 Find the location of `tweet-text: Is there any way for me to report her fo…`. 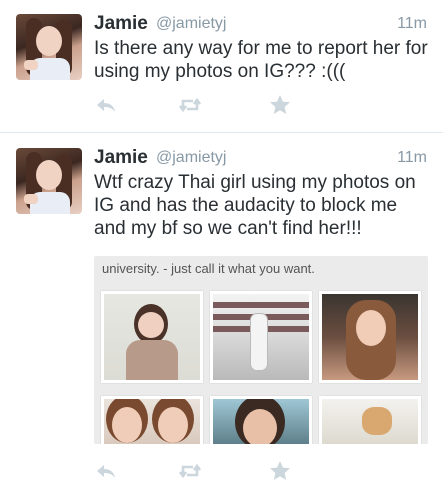

tweet-text: Is there any way for me to report her fo… is located at coordinates (261, 60).